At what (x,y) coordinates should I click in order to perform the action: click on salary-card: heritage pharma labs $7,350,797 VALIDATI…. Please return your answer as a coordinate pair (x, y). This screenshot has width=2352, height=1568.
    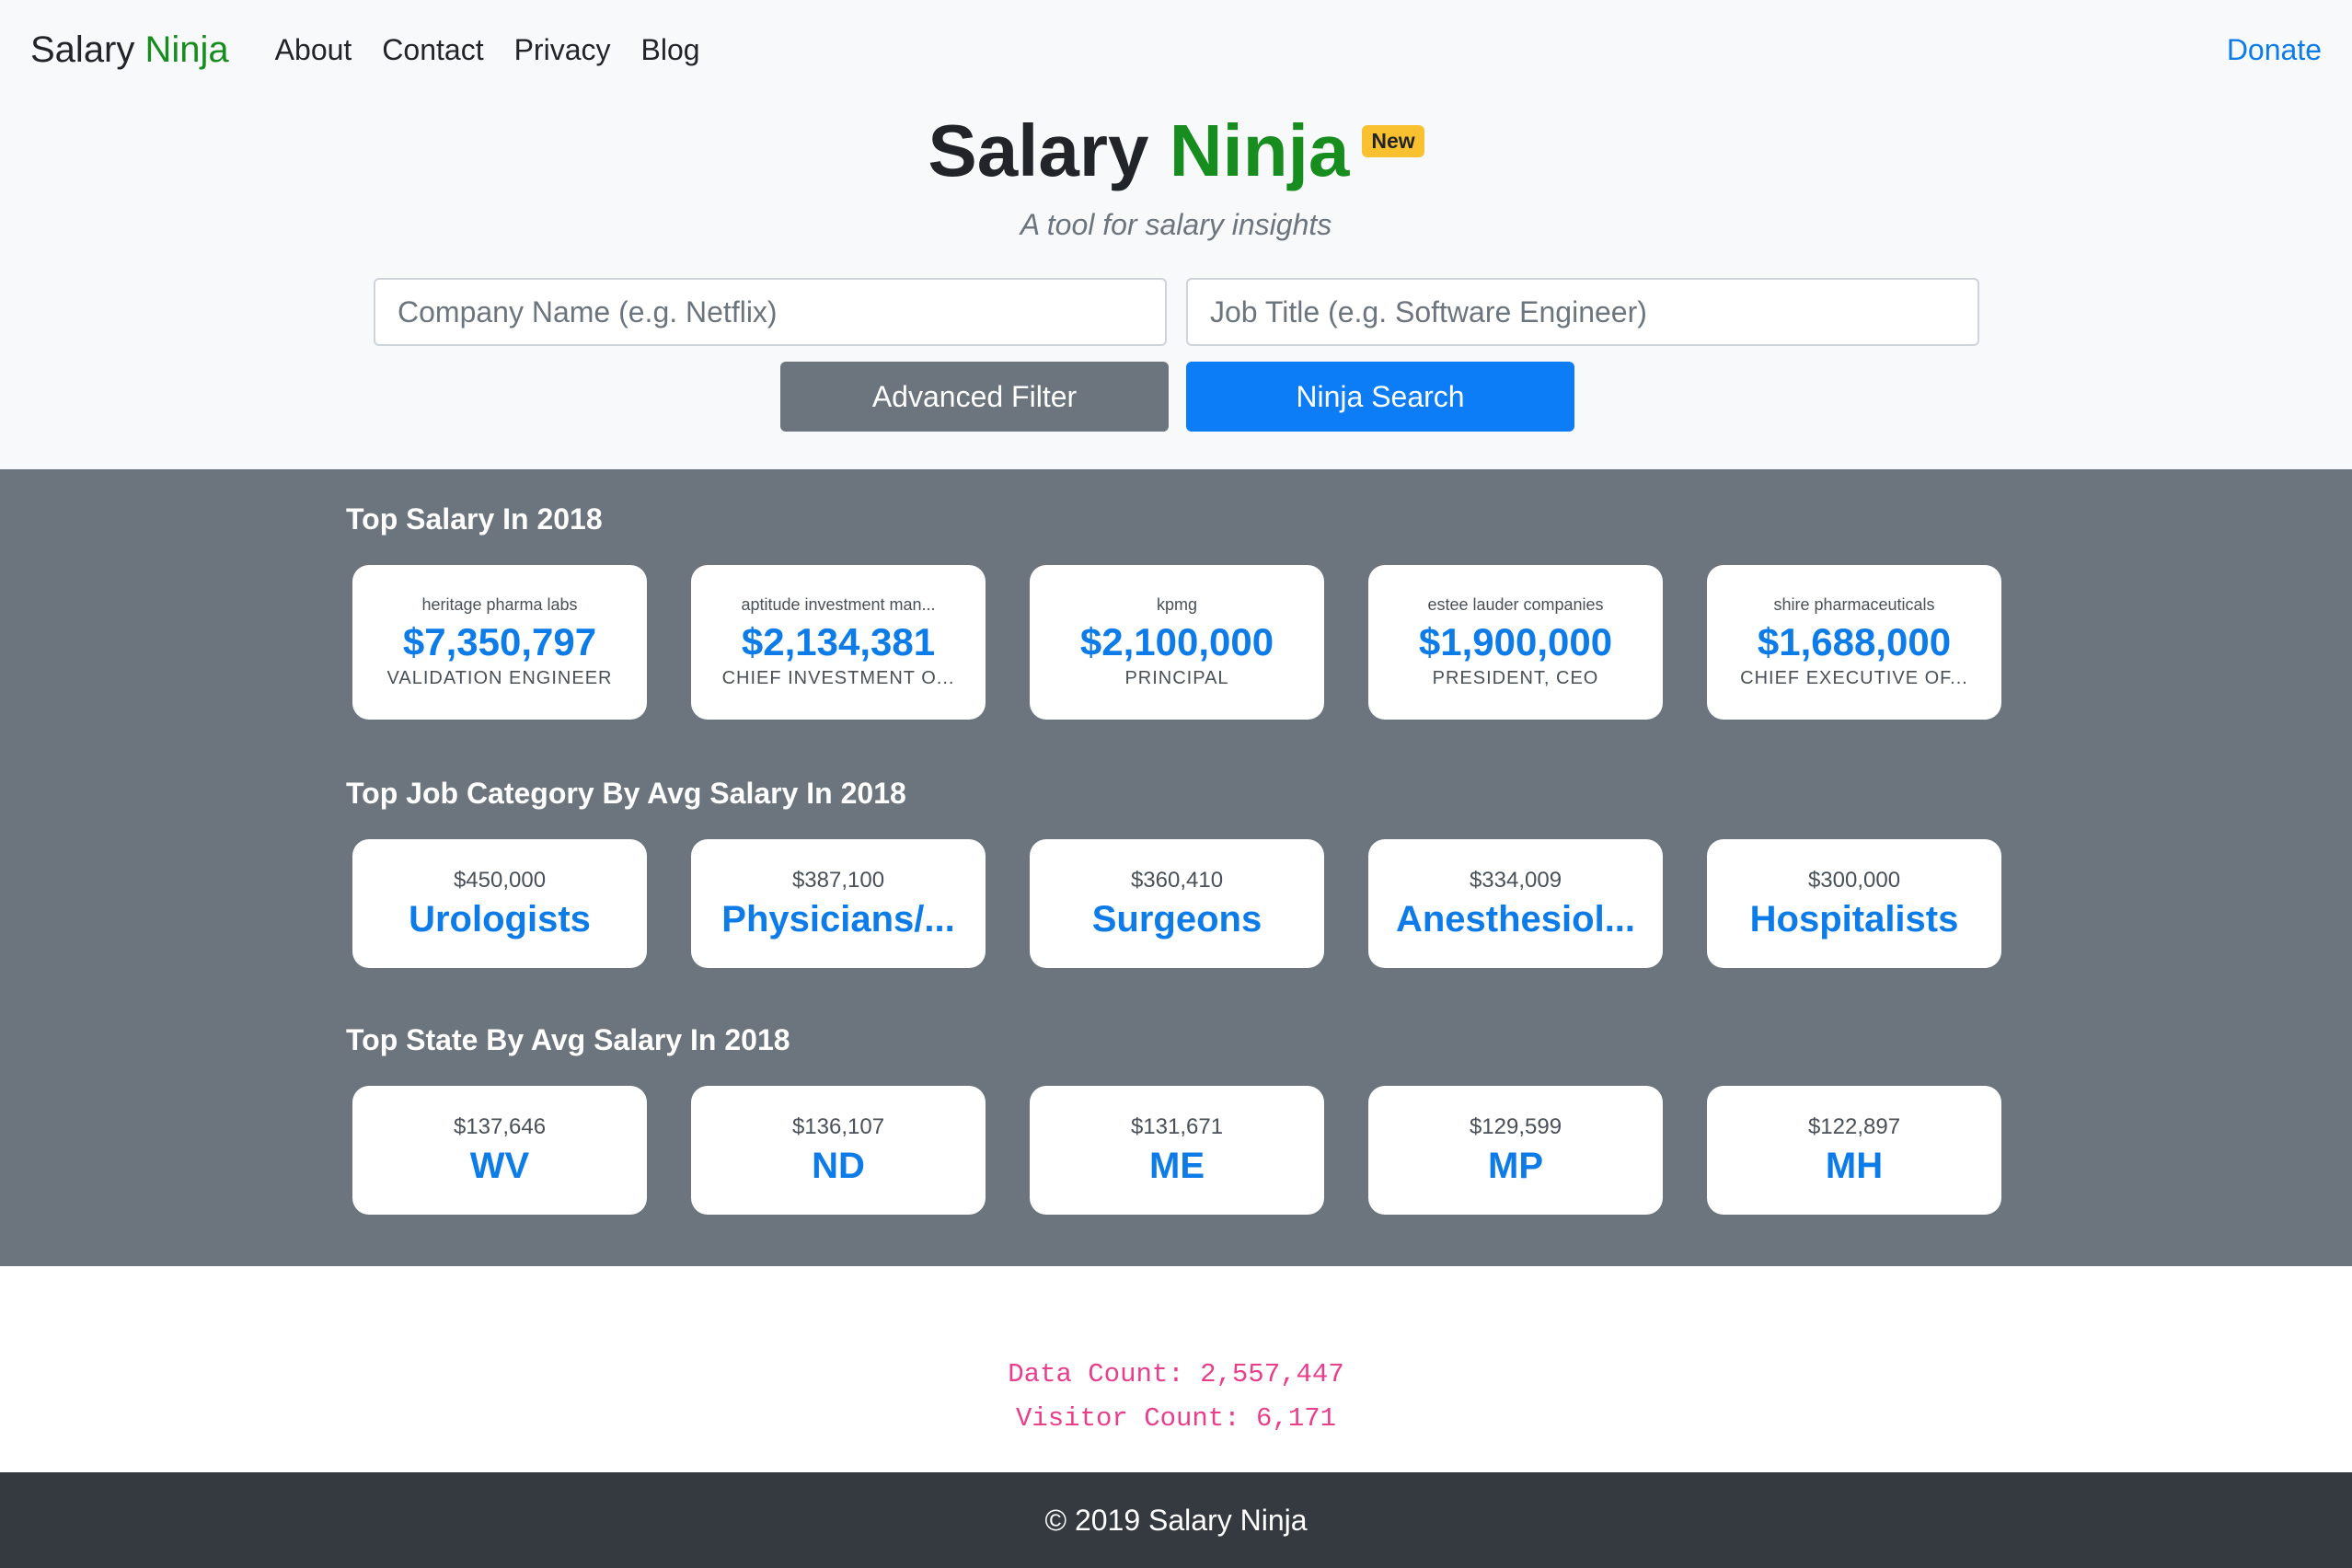
    Looking at the image, I should click on (499, 642).